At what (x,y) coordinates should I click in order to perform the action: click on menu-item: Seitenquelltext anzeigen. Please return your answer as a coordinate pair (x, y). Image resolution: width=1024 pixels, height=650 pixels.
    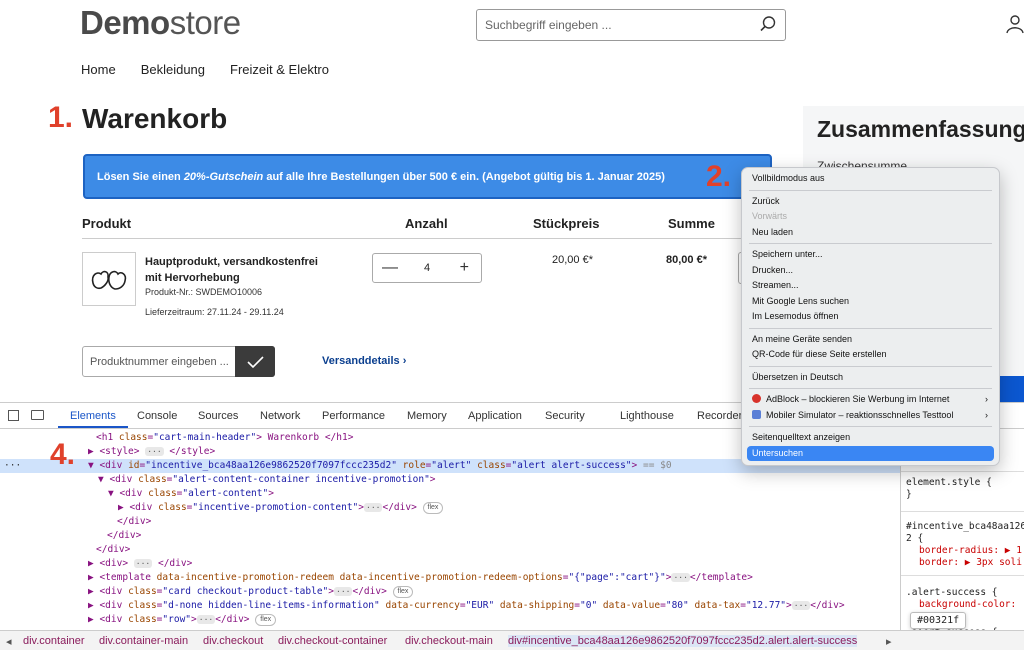
    Looking at the image, I should click on (870, 438).